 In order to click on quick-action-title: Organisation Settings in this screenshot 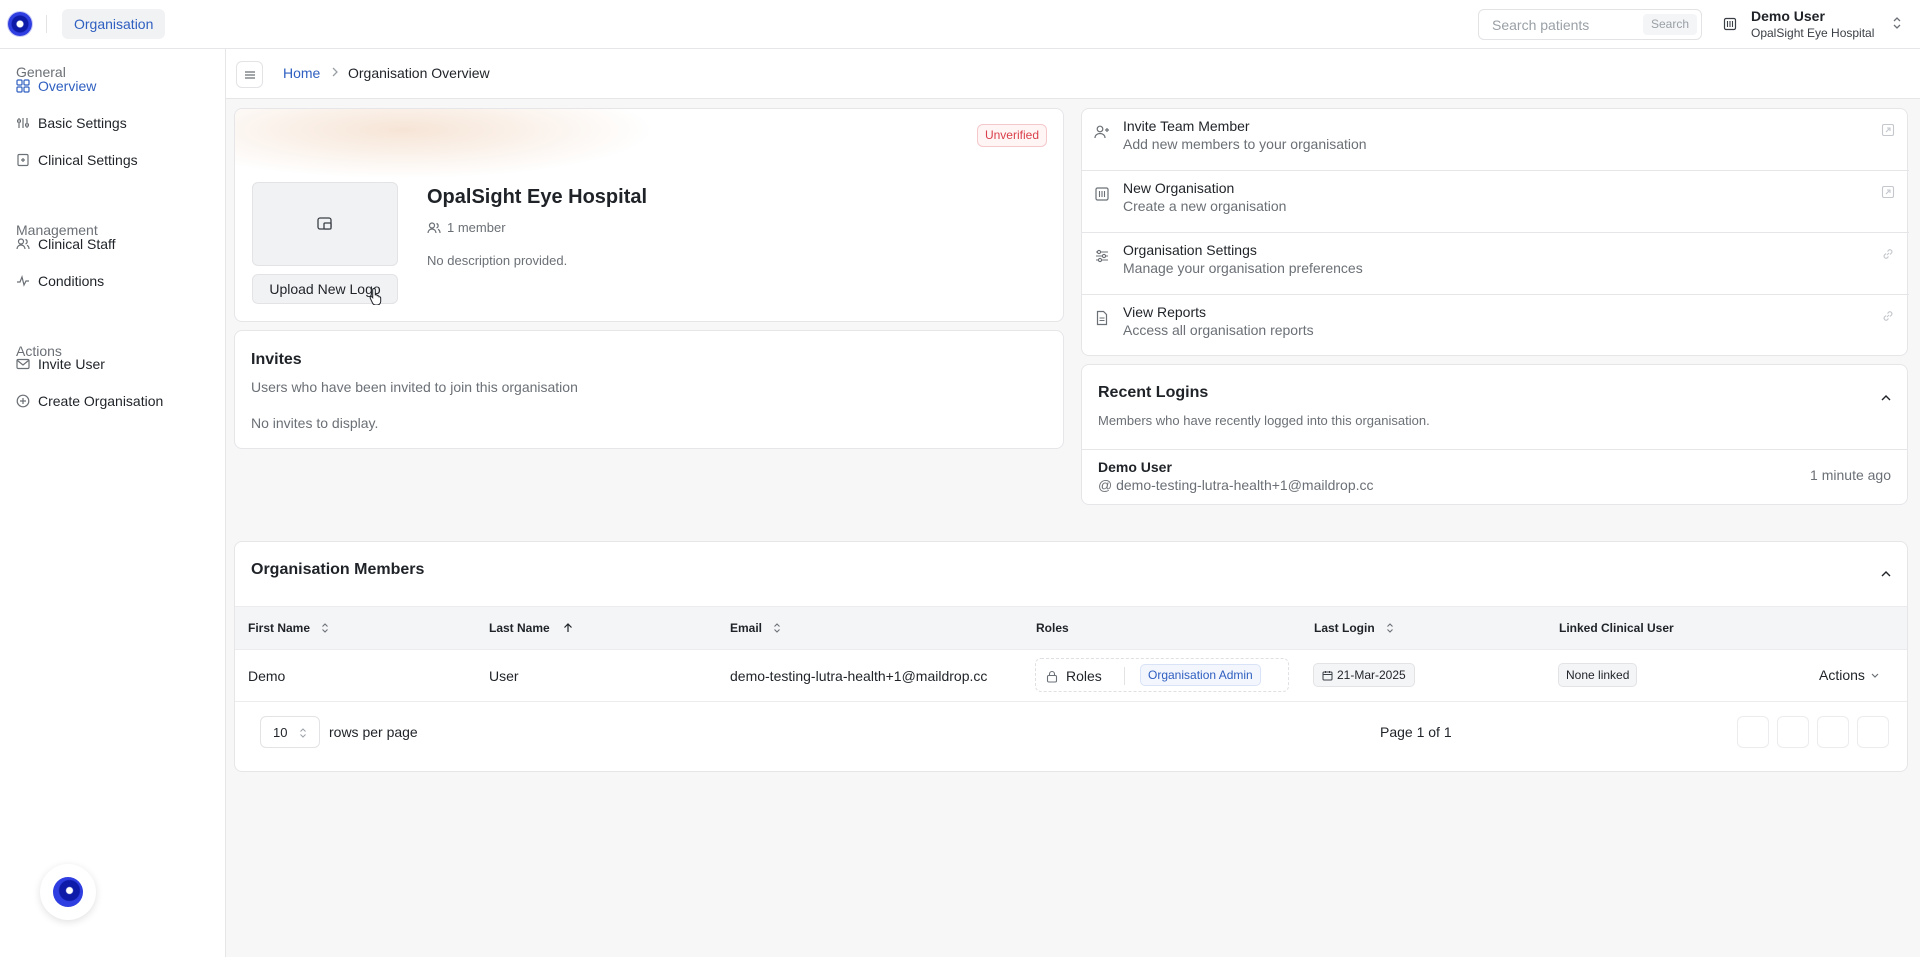, I will do `click(1190, 250)`.